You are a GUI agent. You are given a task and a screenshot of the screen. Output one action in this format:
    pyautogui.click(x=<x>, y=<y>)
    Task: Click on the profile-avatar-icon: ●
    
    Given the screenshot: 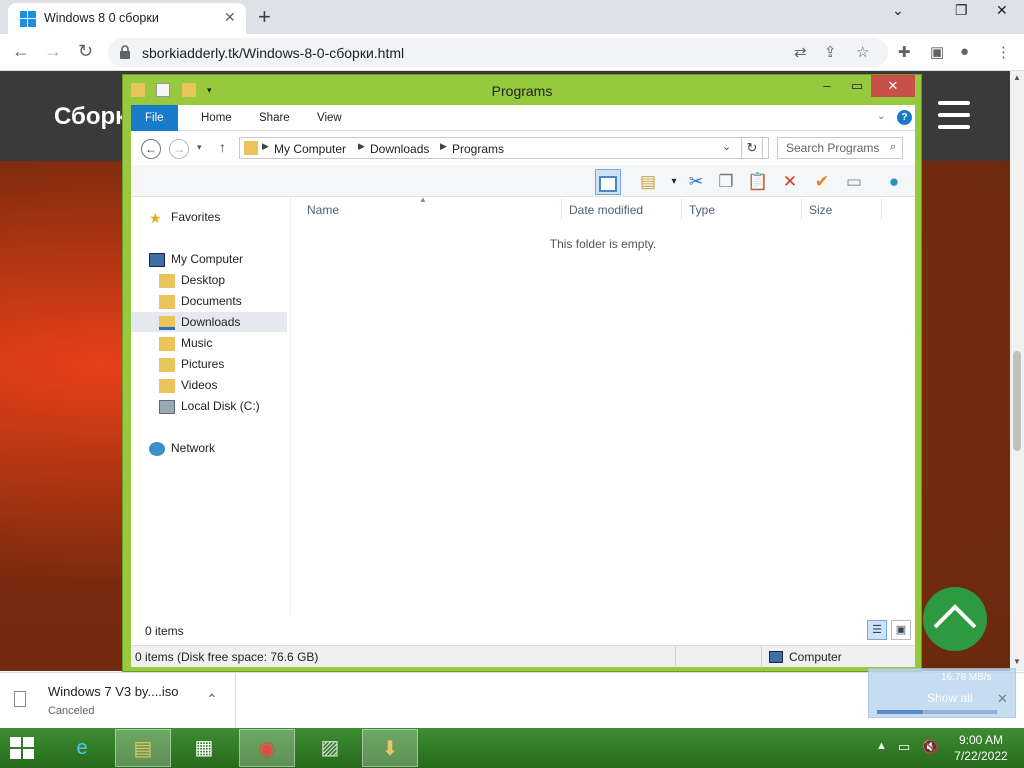 What is the action you would take?
    pyautogui.click(x=964, y=51)
    